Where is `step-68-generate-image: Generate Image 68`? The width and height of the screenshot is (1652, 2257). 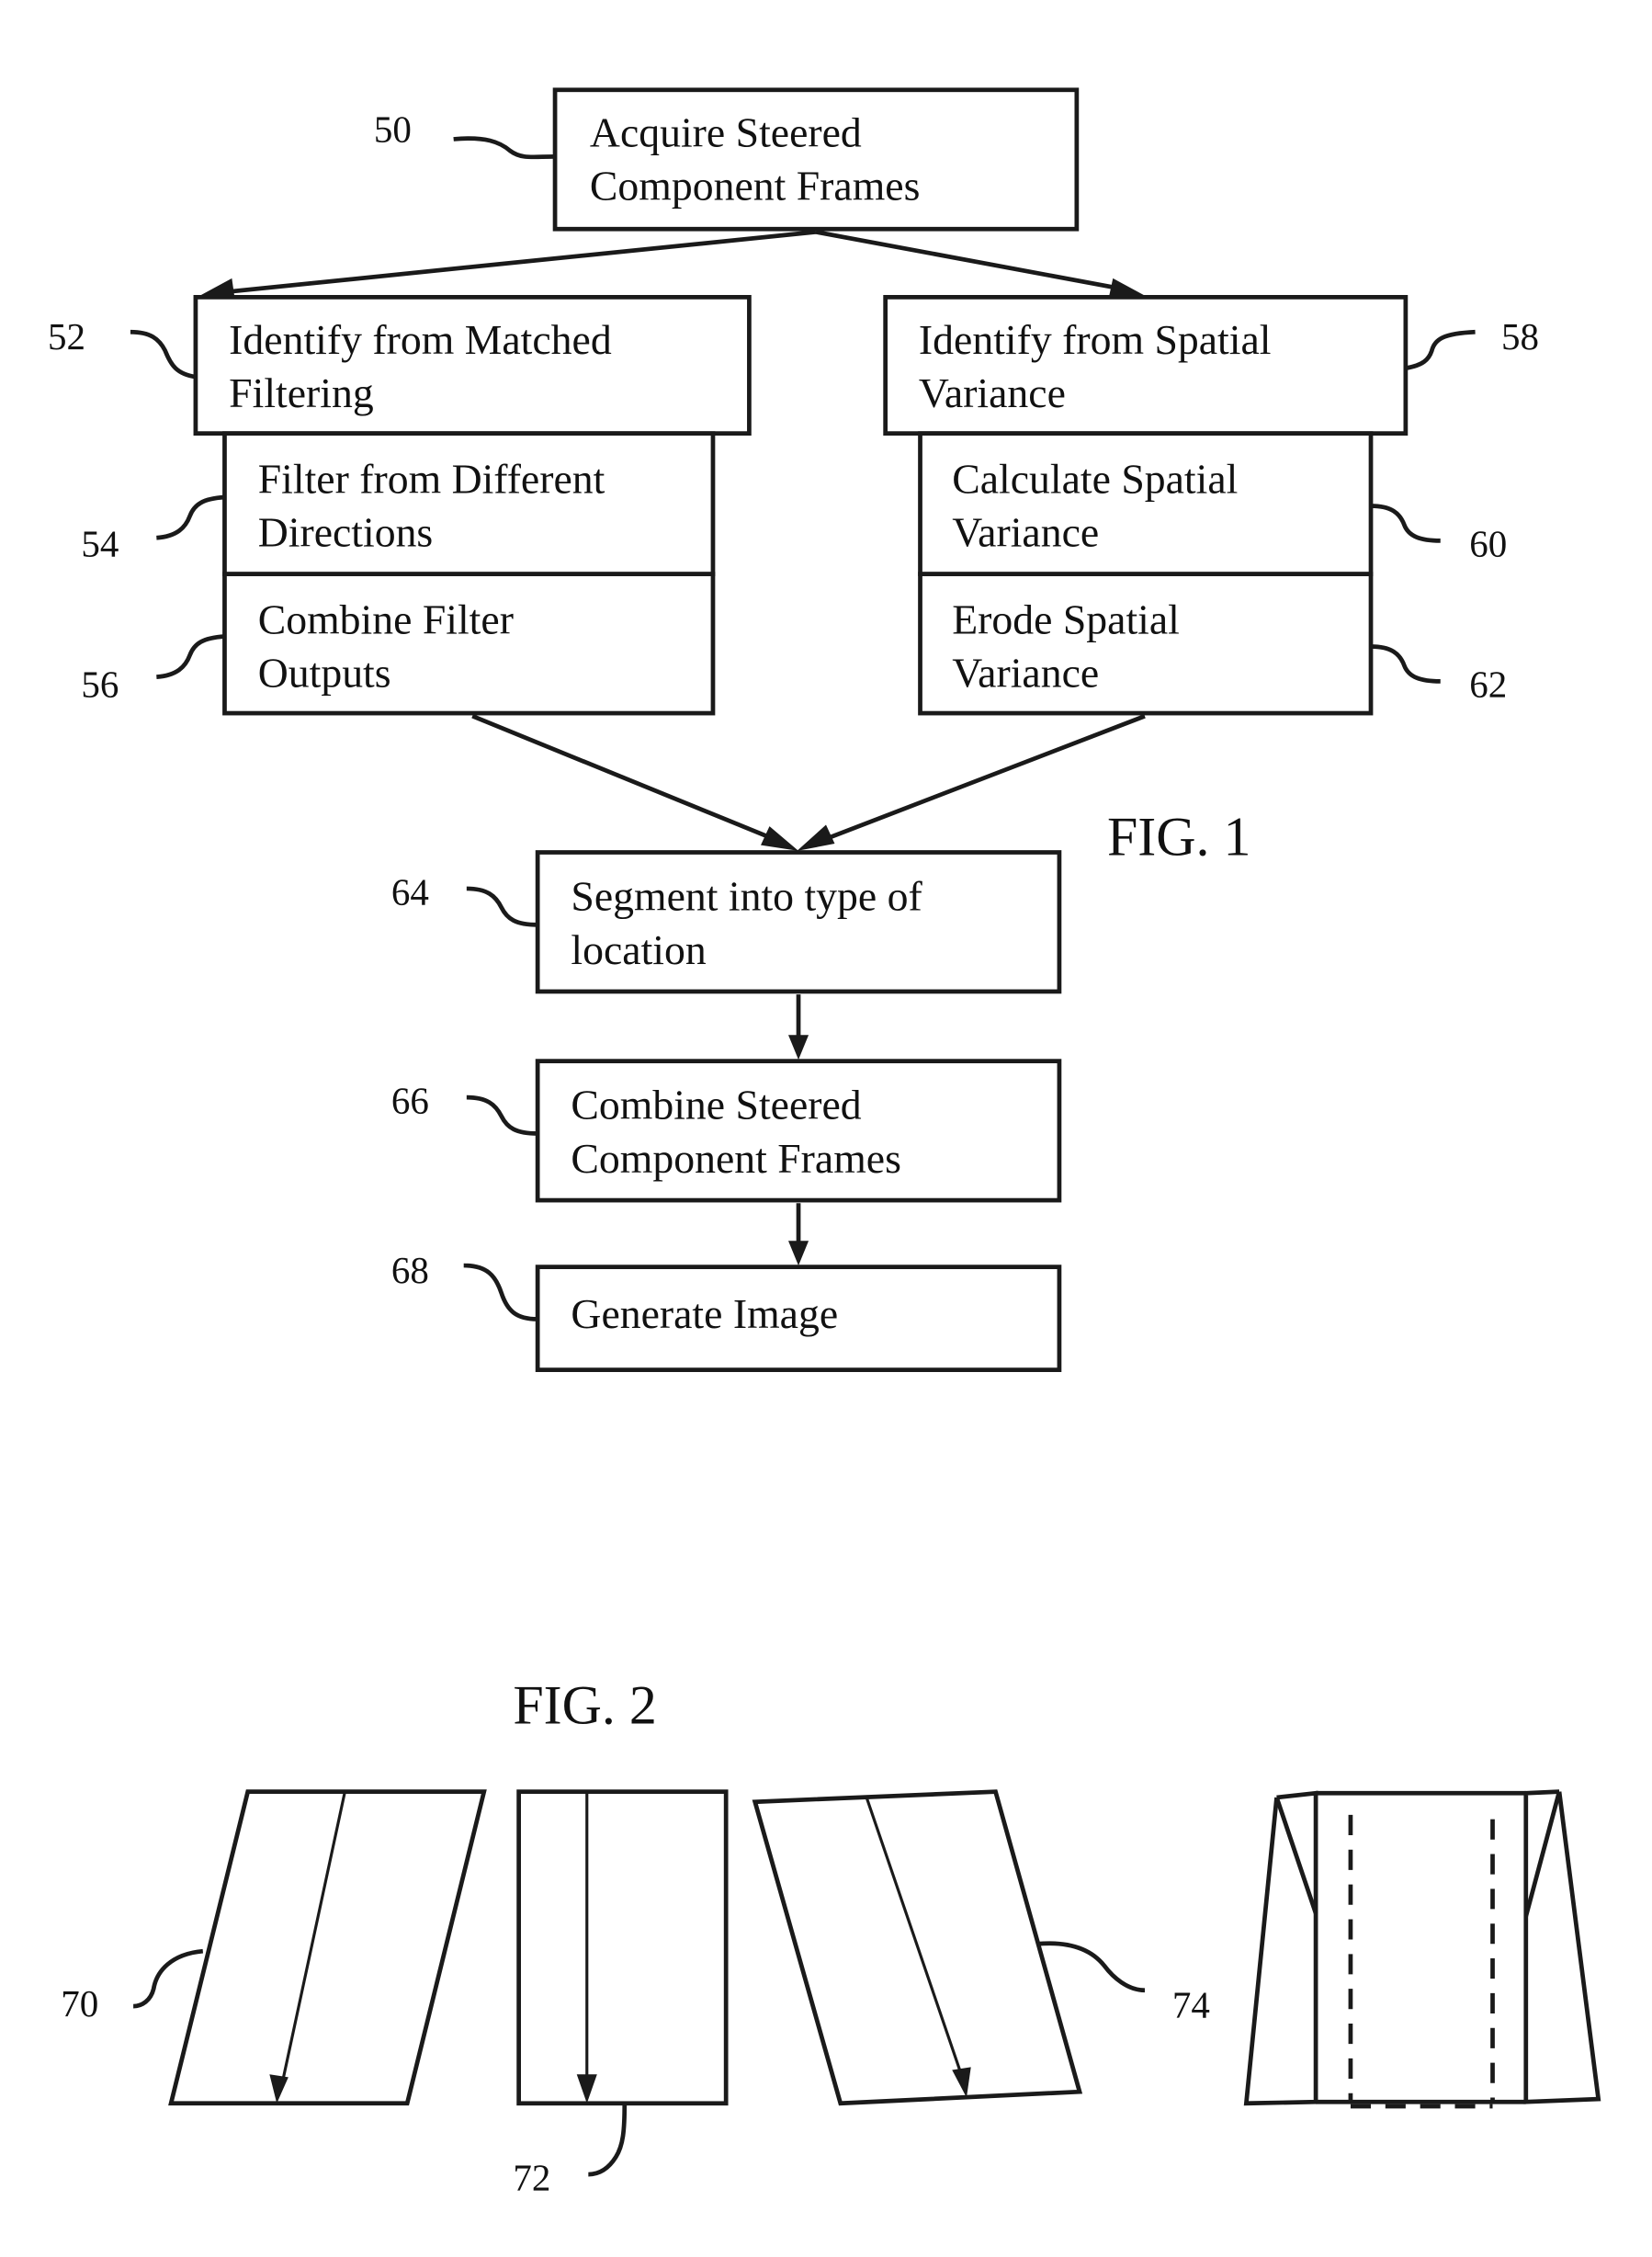
step-68-generate-image: Generate Image 68 is located at coordinates (726, 1311).